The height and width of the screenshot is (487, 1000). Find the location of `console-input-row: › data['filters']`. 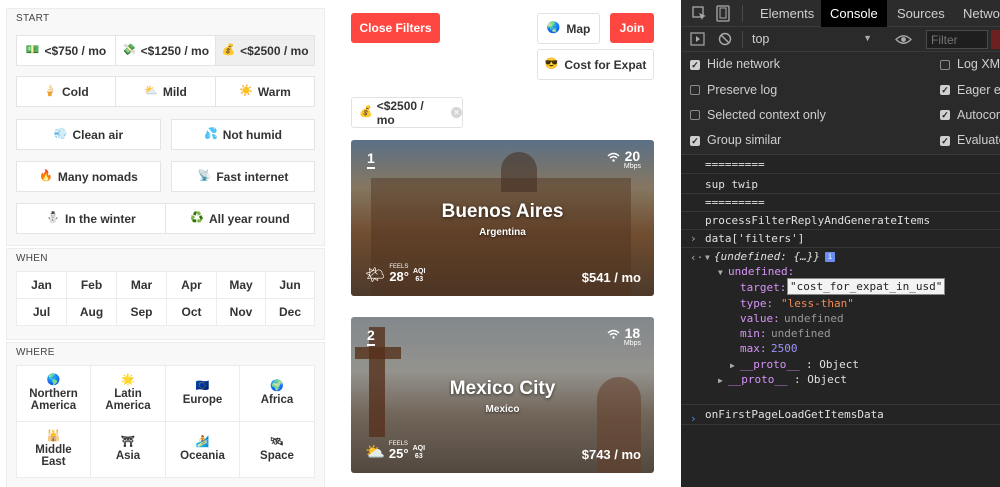

console-input-row: › data['filters'] is located at coordinates (840, 239).